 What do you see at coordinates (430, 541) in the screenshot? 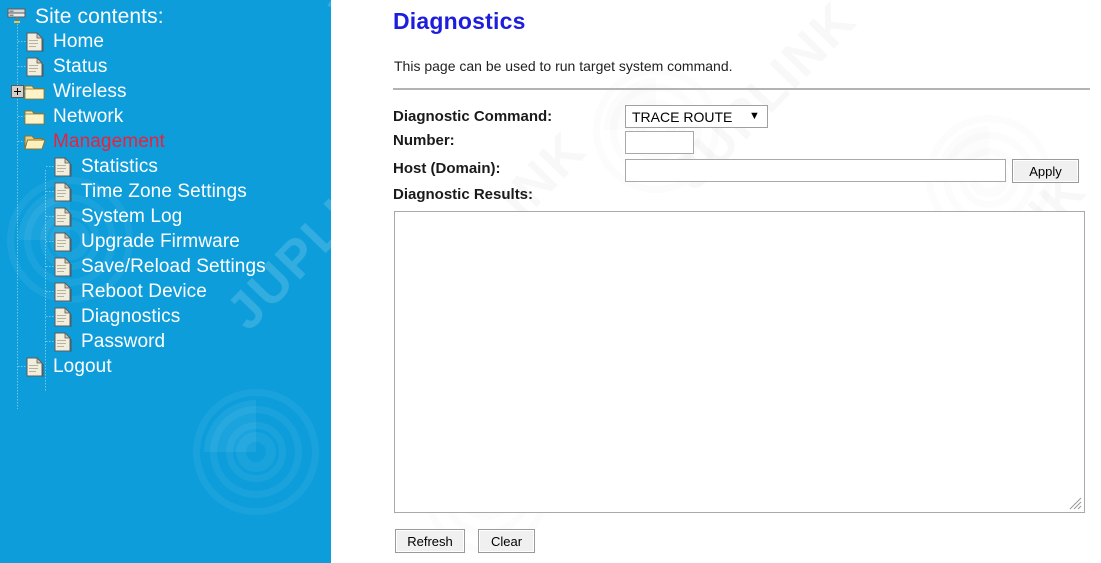
I see `refresh-button: Refresh` at bounding box center [430, 541].